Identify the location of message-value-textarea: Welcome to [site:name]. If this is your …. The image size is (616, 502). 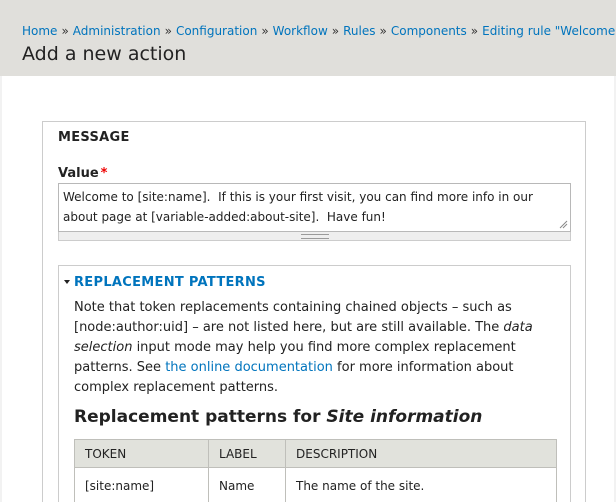
(314, 207).